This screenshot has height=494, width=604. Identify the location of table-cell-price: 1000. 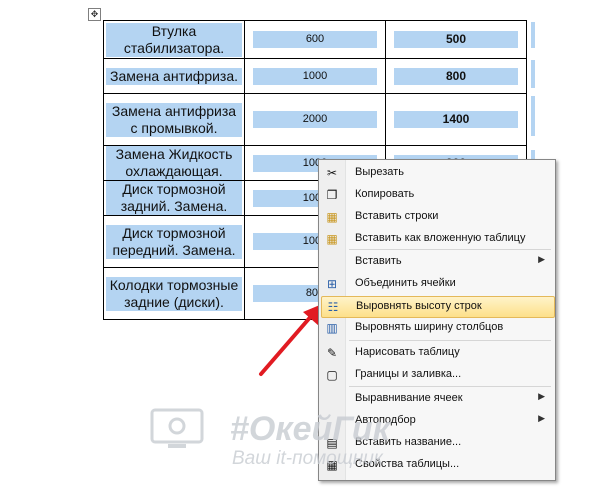
(315, 76).